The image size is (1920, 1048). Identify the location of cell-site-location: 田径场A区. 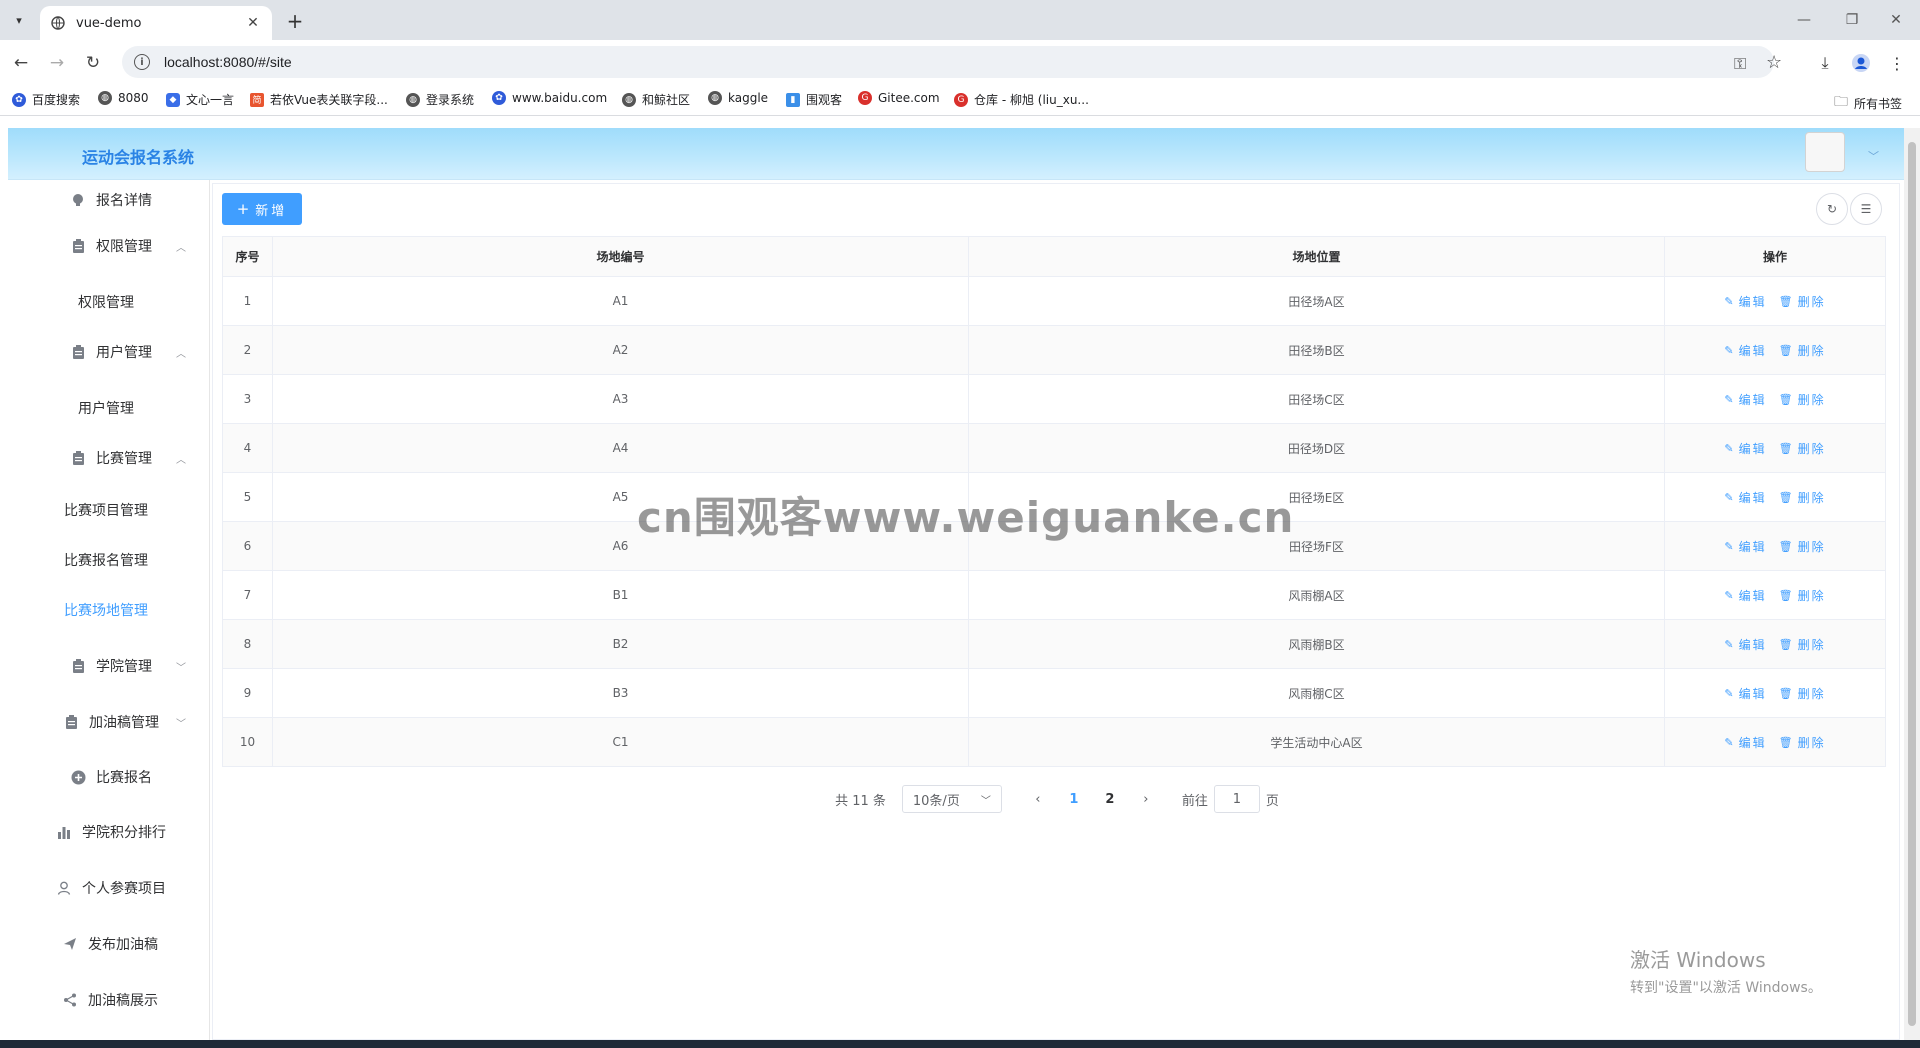
(1316, 301).